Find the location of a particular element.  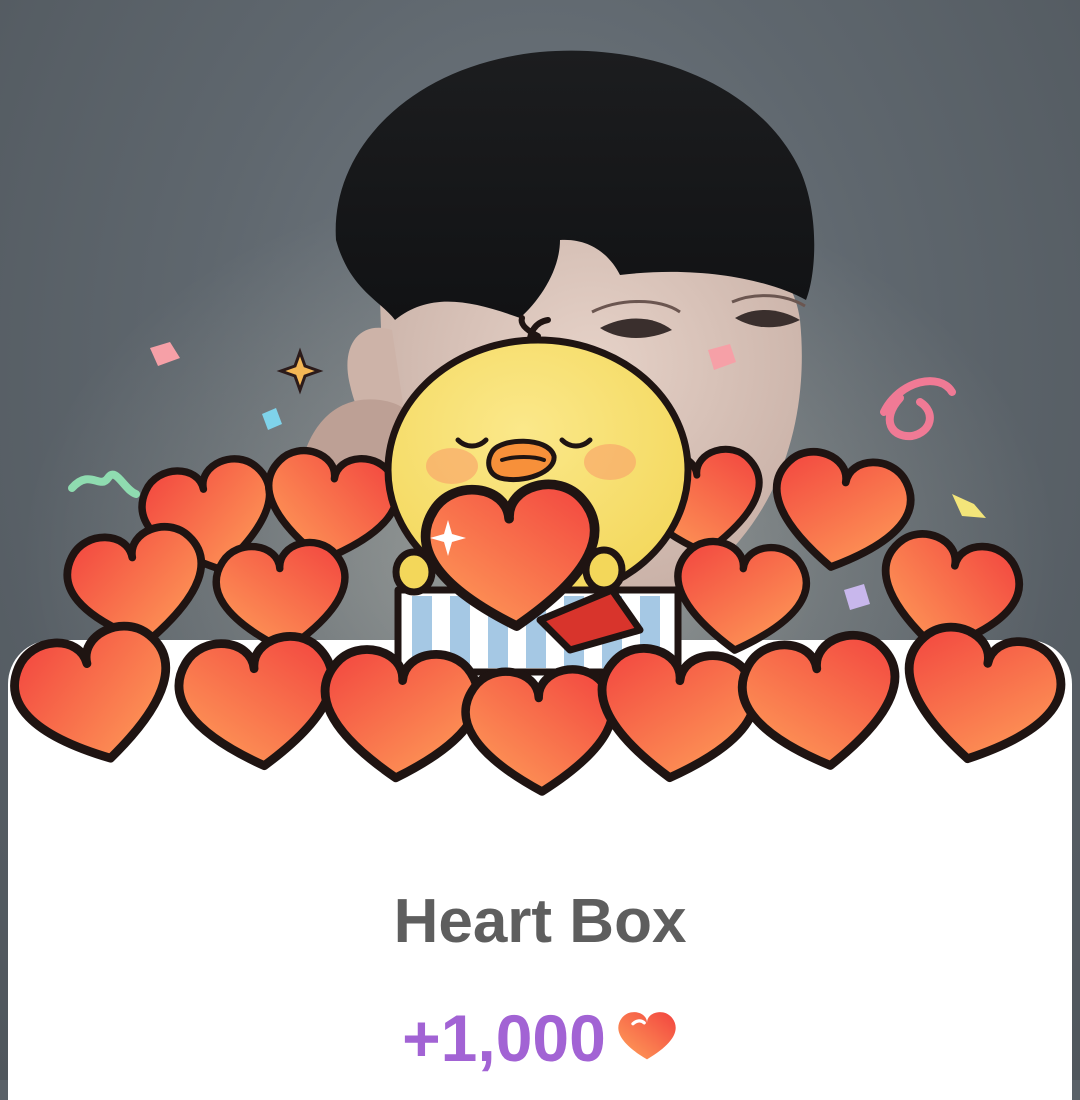

heart-icon is located at coordinates (647, 1036).